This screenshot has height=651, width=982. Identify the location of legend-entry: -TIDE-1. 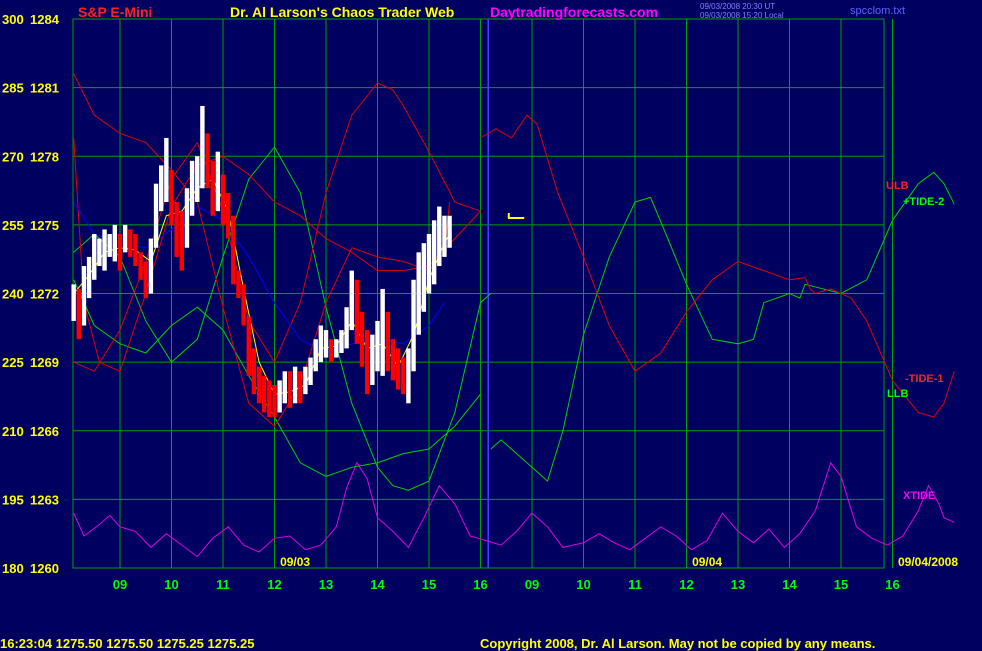
(924, 379).